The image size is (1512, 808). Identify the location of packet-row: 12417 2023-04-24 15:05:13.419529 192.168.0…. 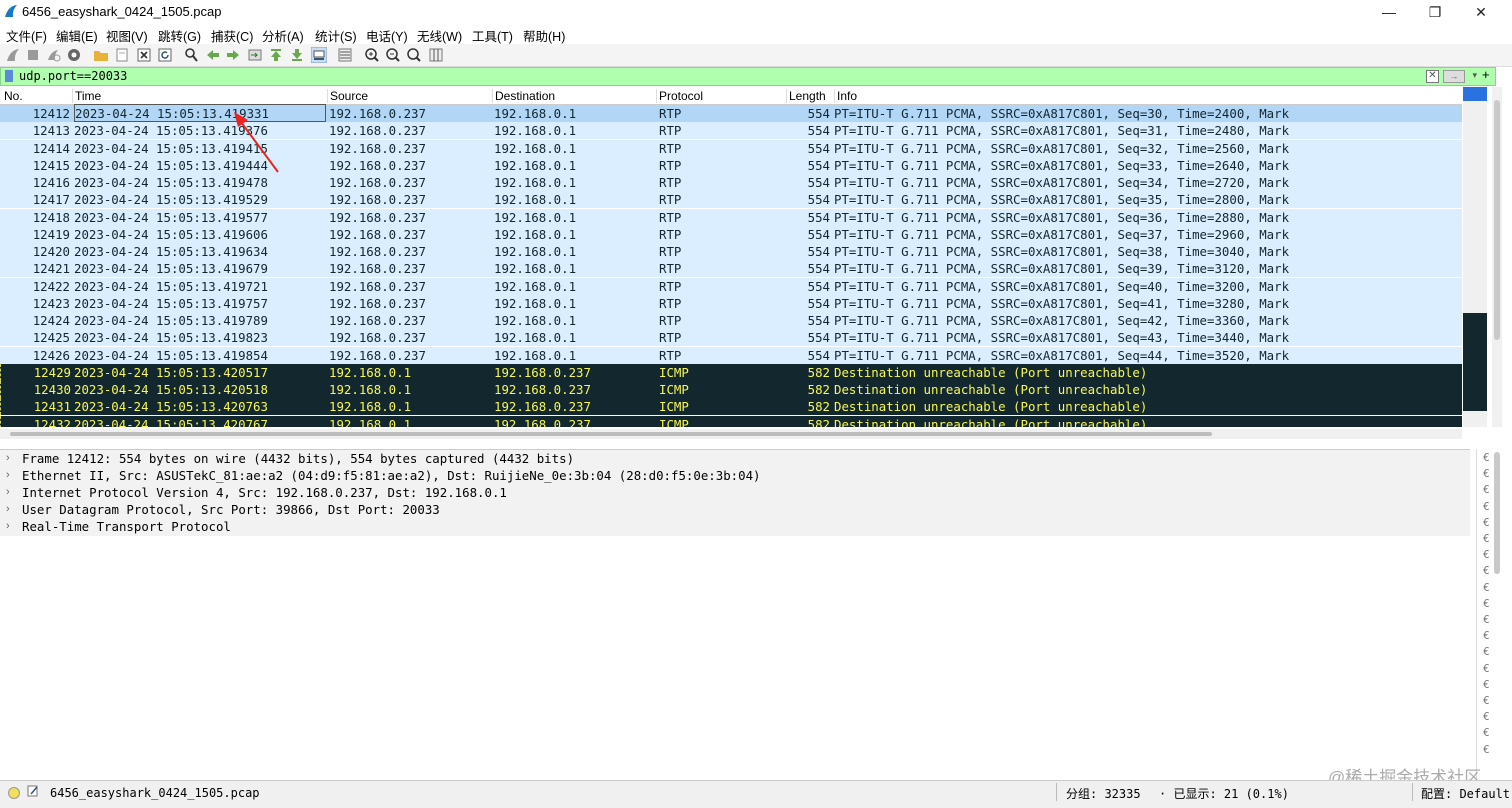
(731, 200).